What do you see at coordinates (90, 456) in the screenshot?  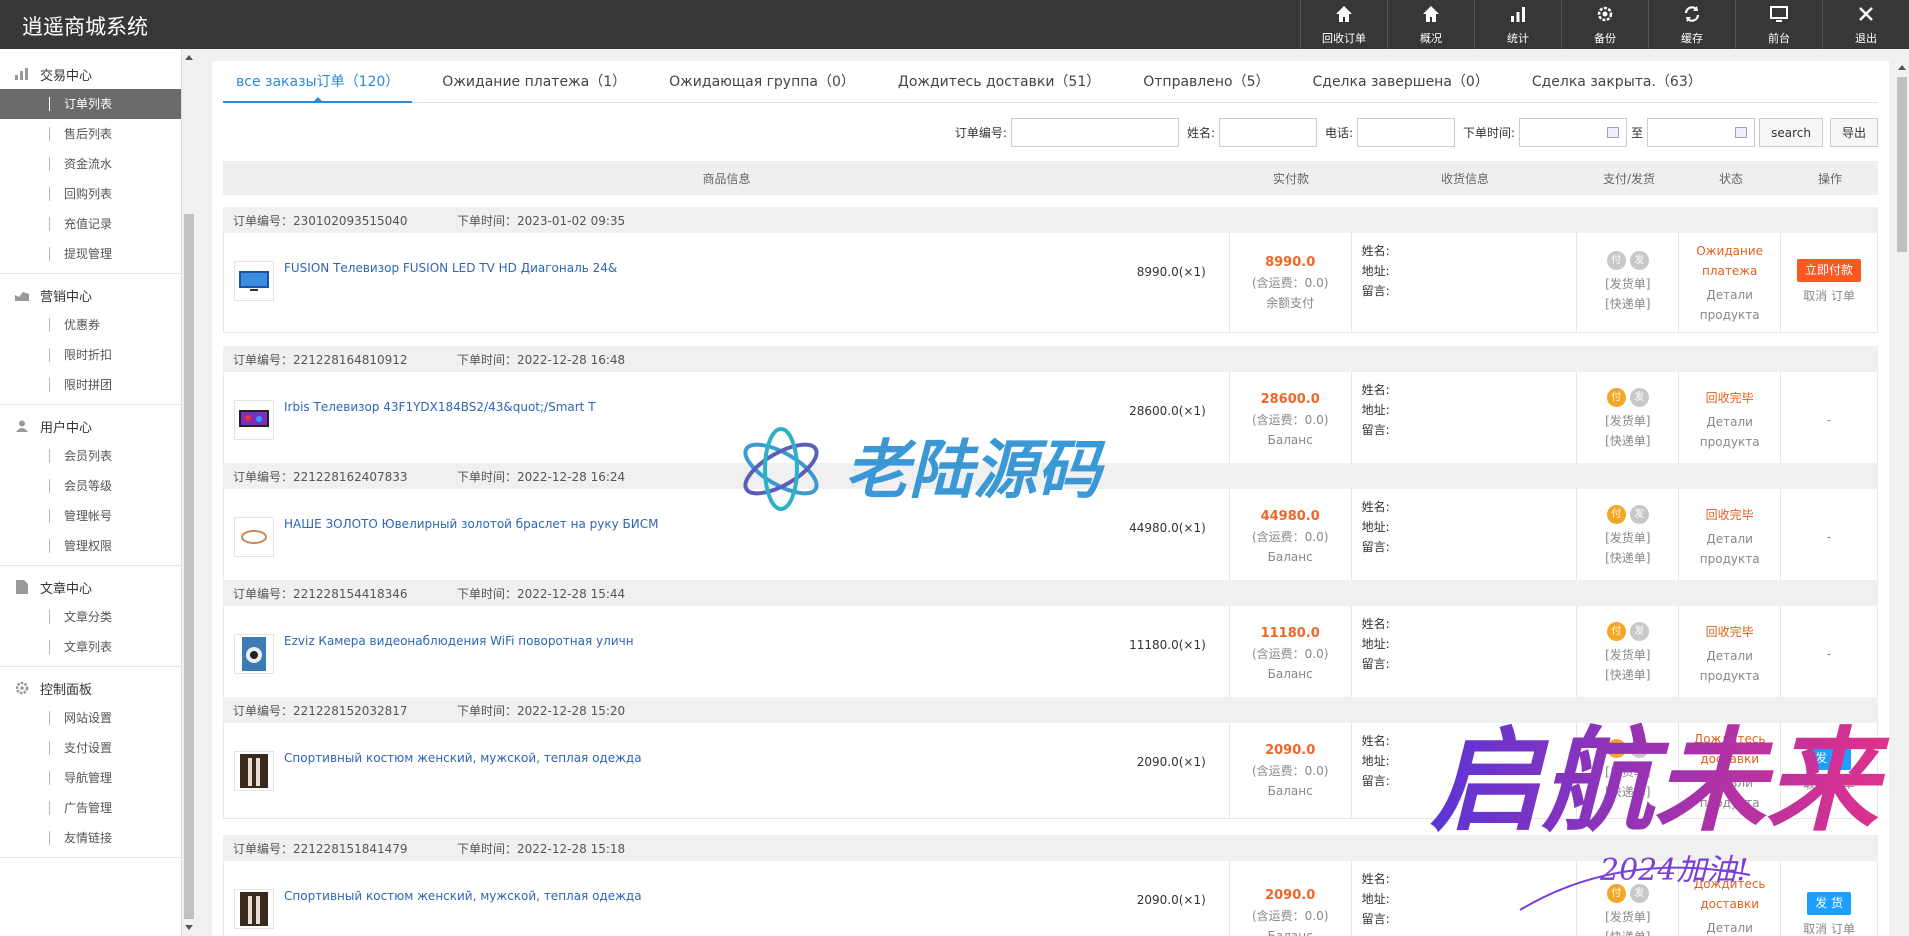 I see `sidebar-item: 会员列表` at bounding box center [90, 456].